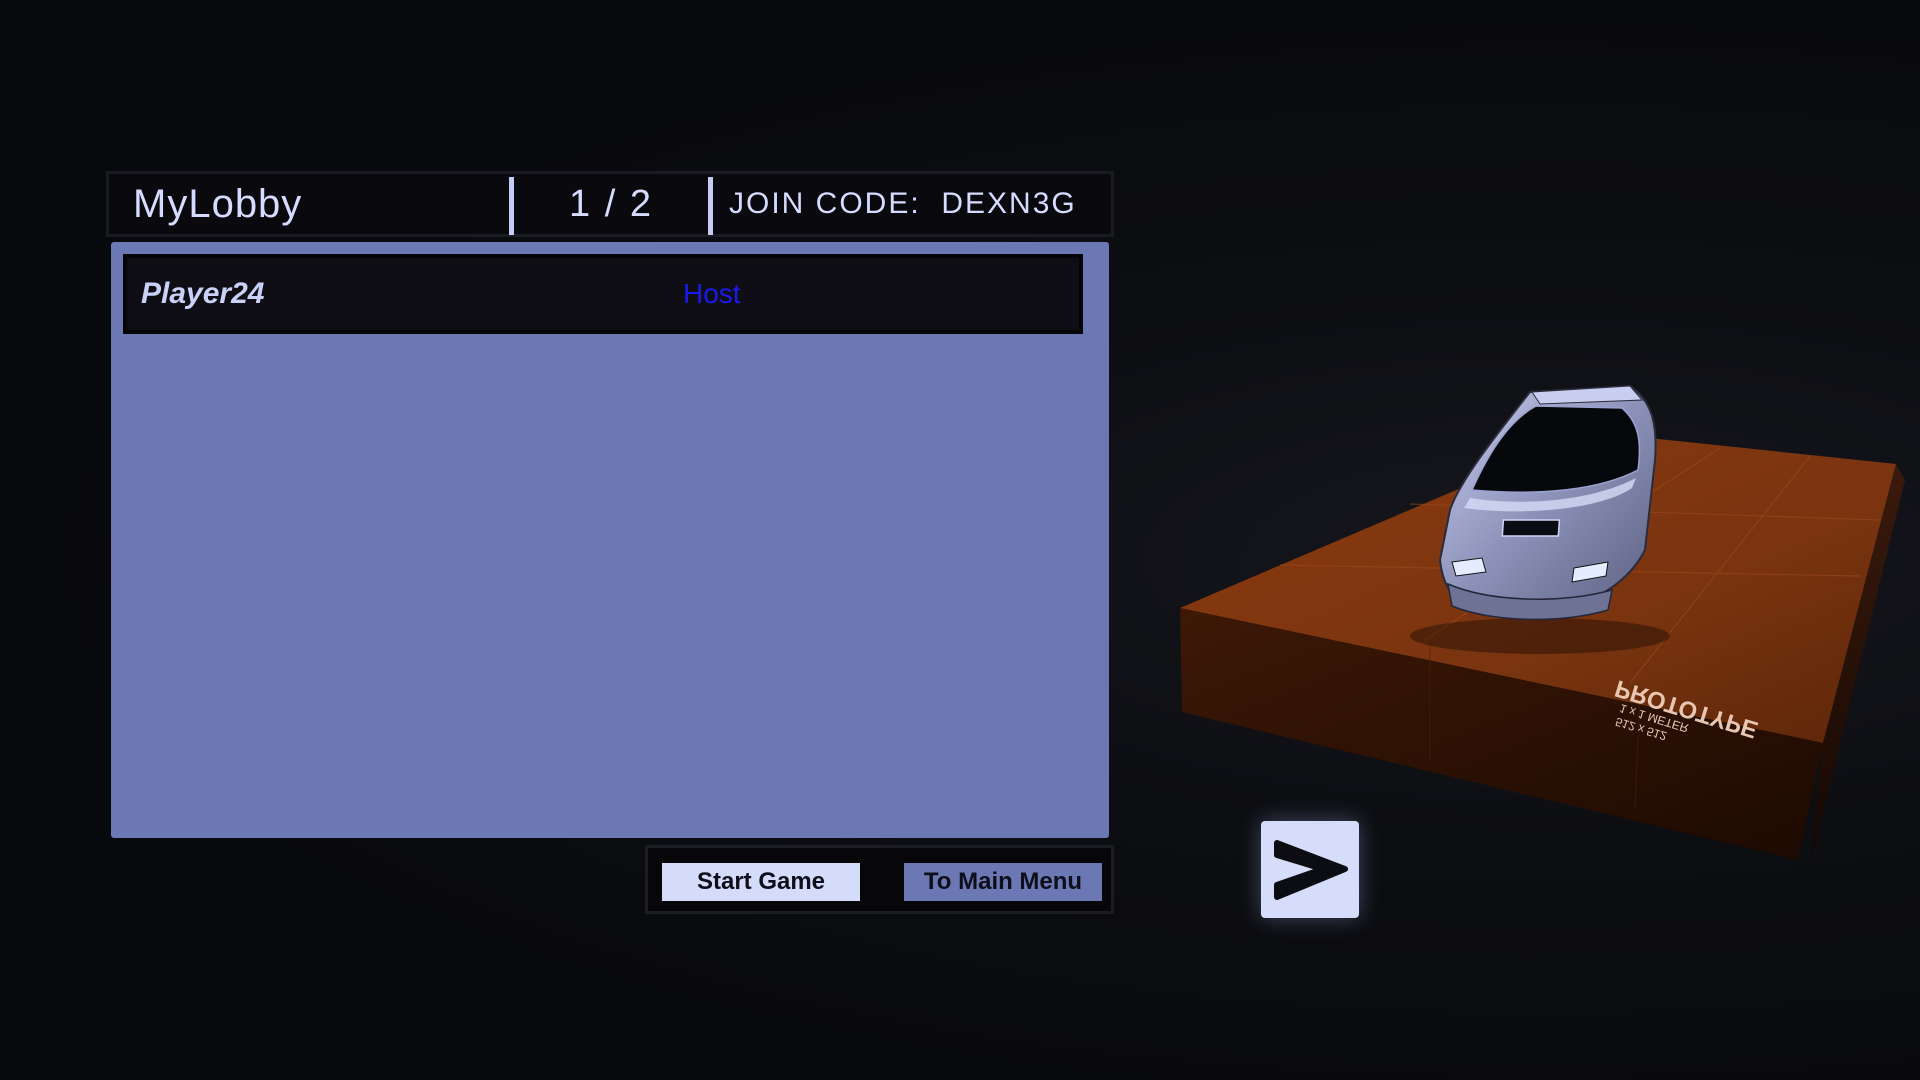  Describe the element at coordinates (203, 293) in the screenshot. I see `player-name: Player24` at that location.